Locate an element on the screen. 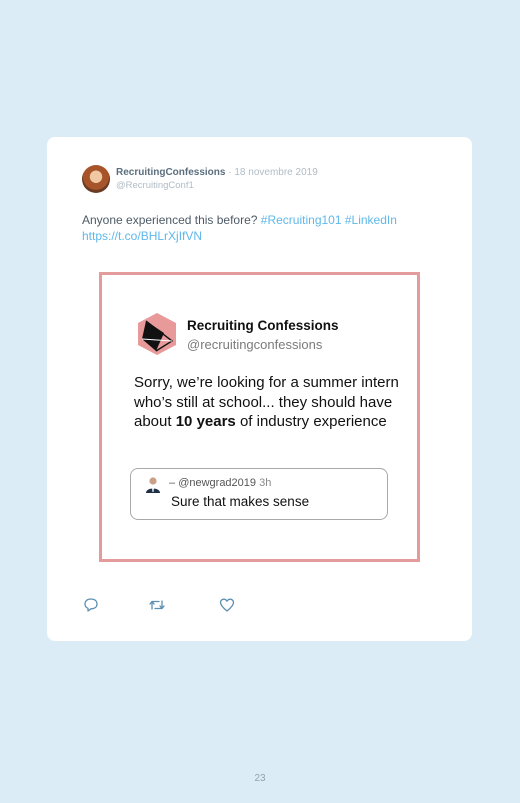 Image resolution: width=520 pixels, height=803 pixels. quote-author-handle: @recruitingconfessions is located at coordinates (255, 344).